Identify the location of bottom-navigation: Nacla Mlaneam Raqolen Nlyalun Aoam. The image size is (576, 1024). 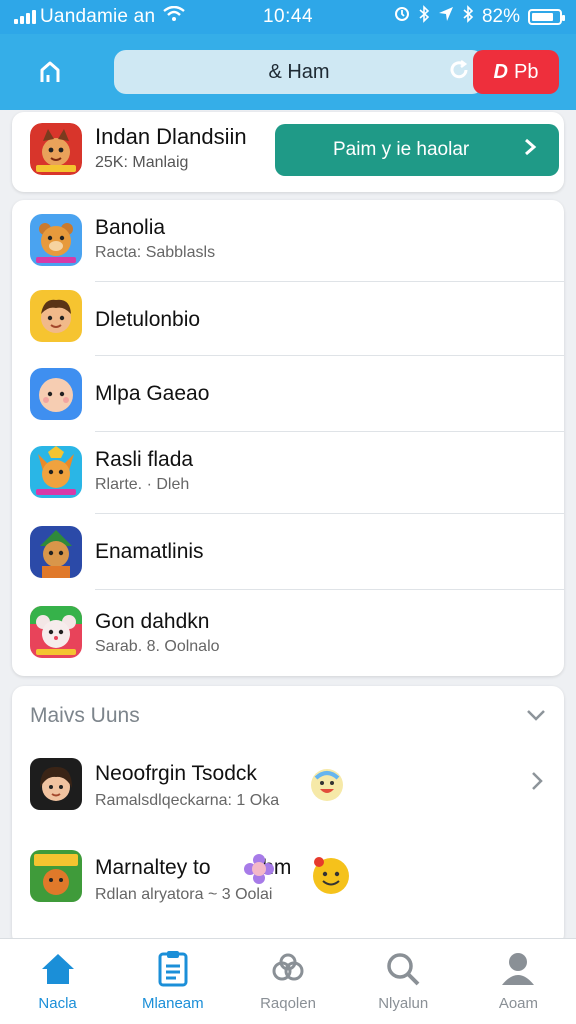
(288, 981).